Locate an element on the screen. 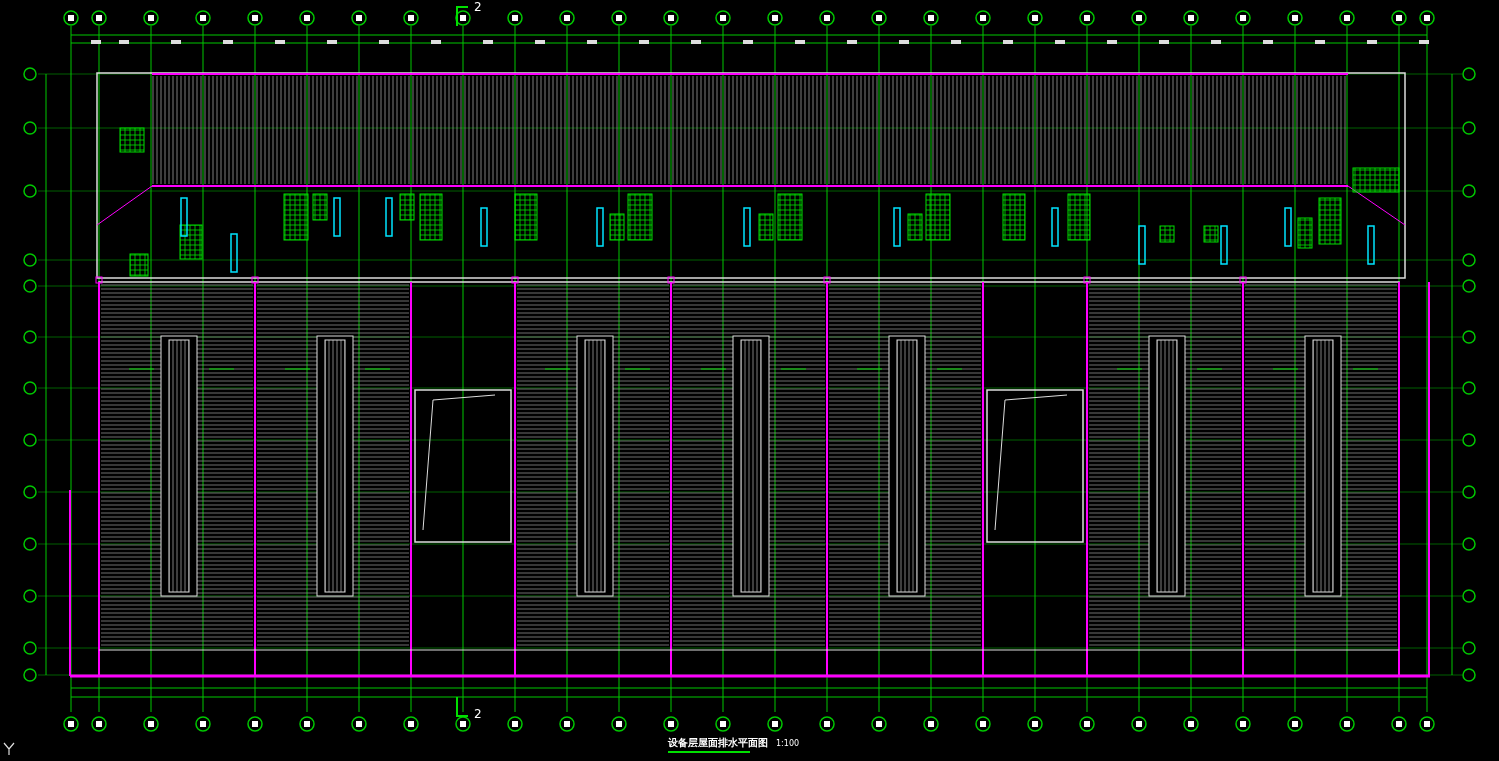 The height and width of the screenshot is (761, 1499). ucs-axis-icon is located at coordinates (9, 749).